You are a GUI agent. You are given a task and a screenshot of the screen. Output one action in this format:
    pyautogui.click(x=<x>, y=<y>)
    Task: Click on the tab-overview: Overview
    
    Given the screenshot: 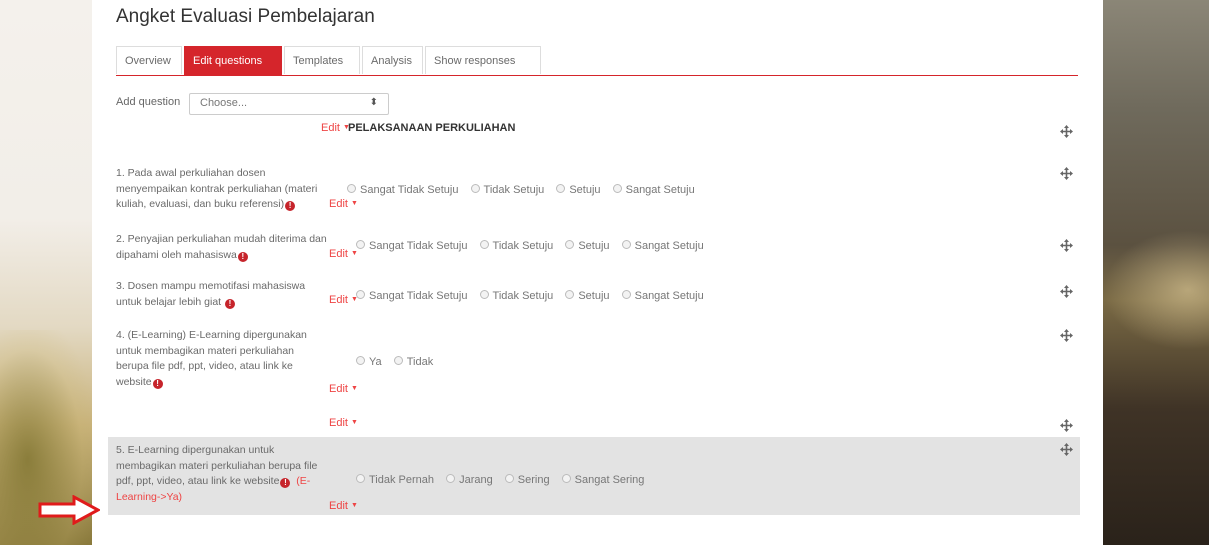 What is the action you would take?
    pyautogui.click(x=149, y=60)
    